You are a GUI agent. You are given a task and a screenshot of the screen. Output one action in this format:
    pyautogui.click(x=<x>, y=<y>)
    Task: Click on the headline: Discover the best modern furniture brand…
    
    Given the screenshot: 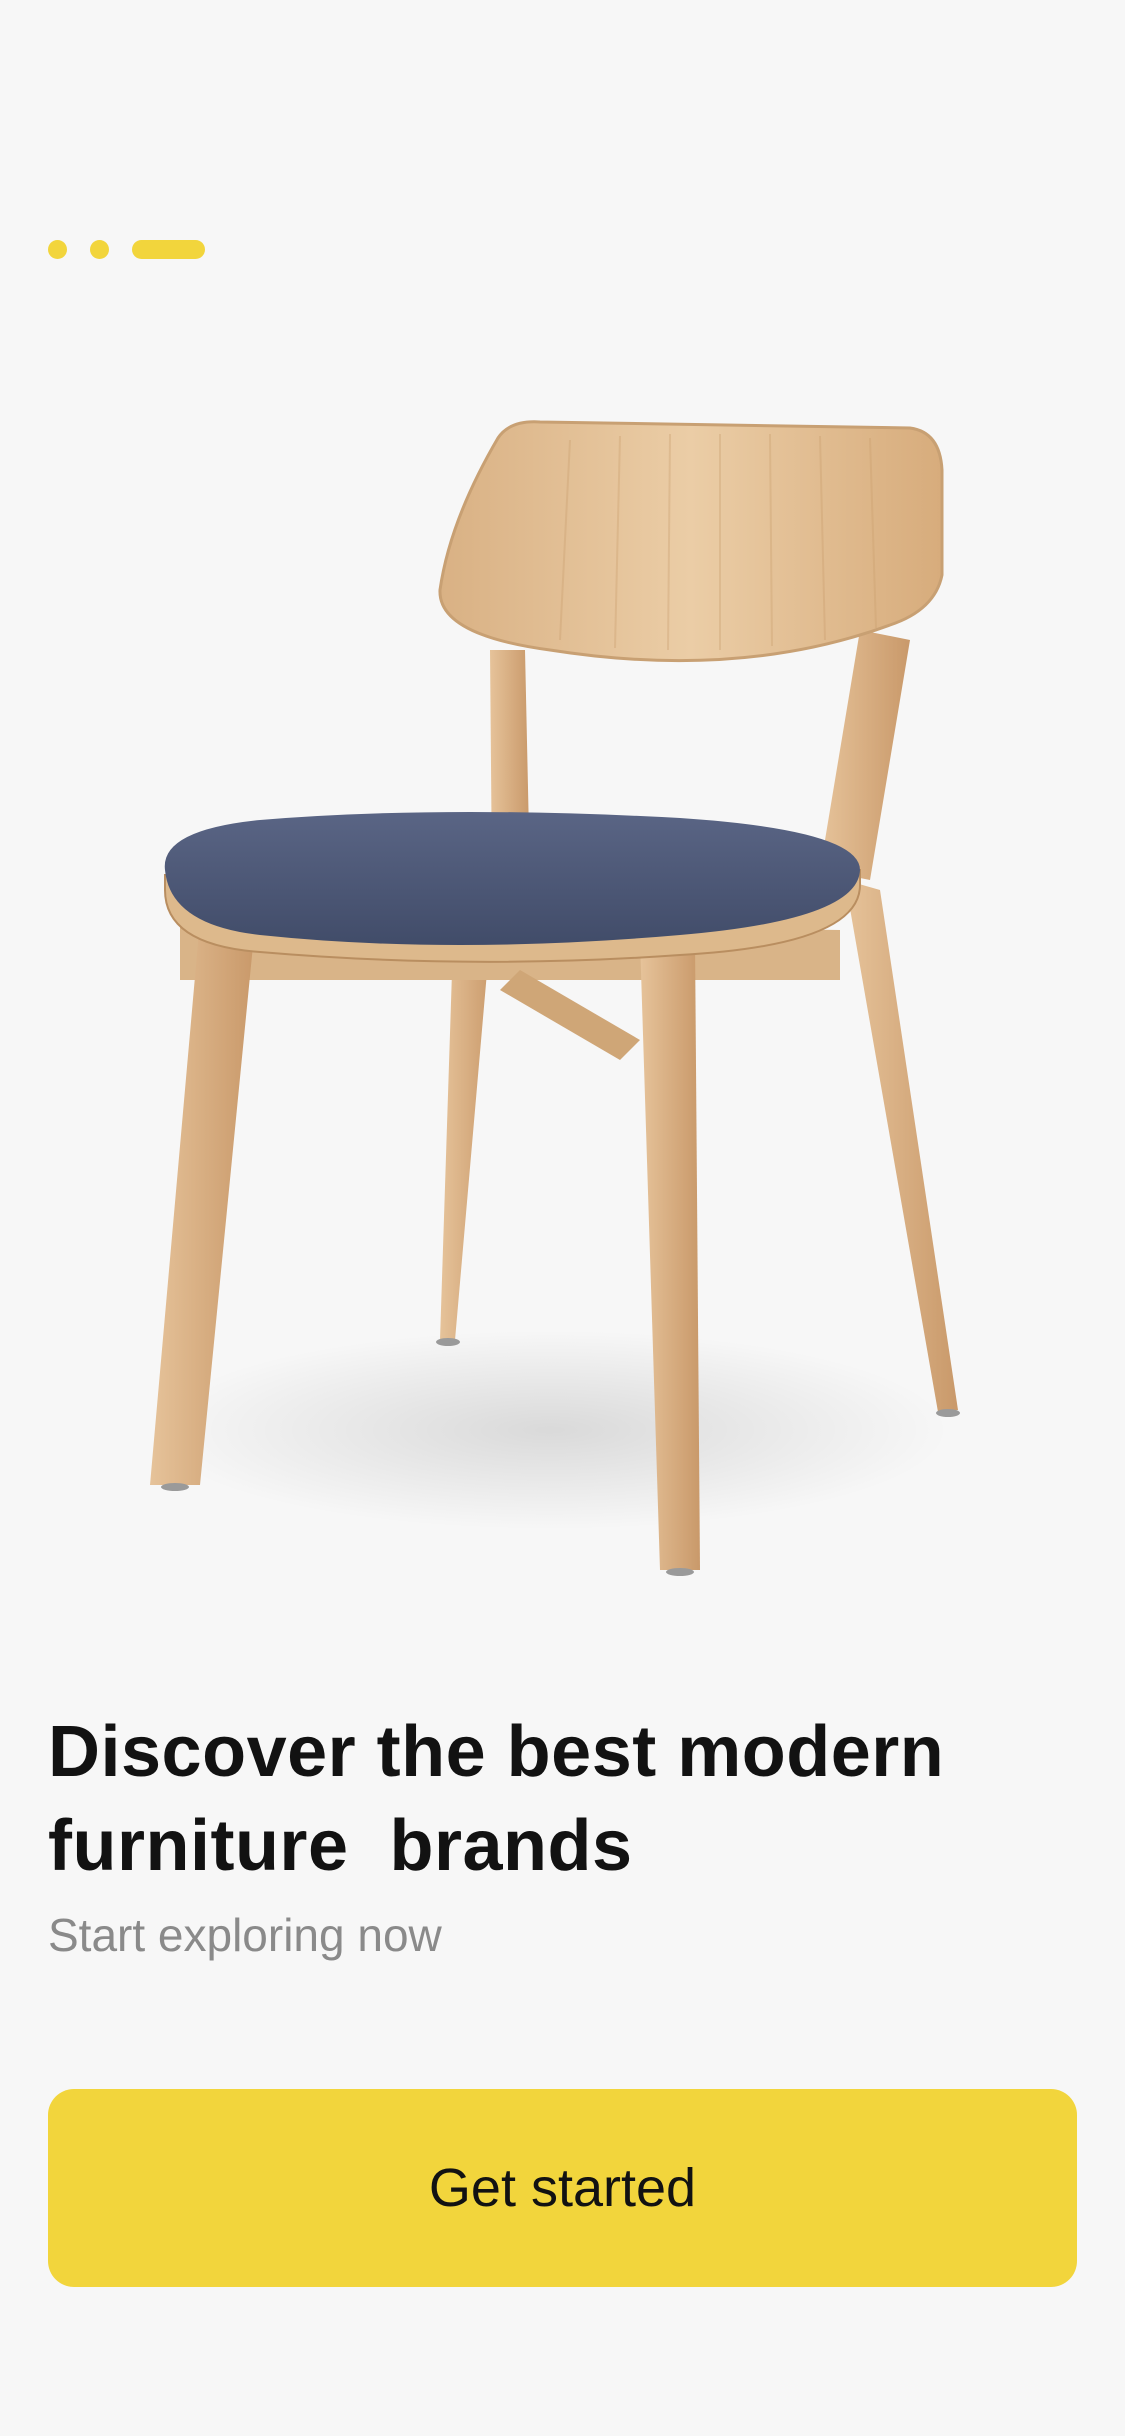 What is the action you would take?
    pyautogui.click(x=563, y=1799)
    